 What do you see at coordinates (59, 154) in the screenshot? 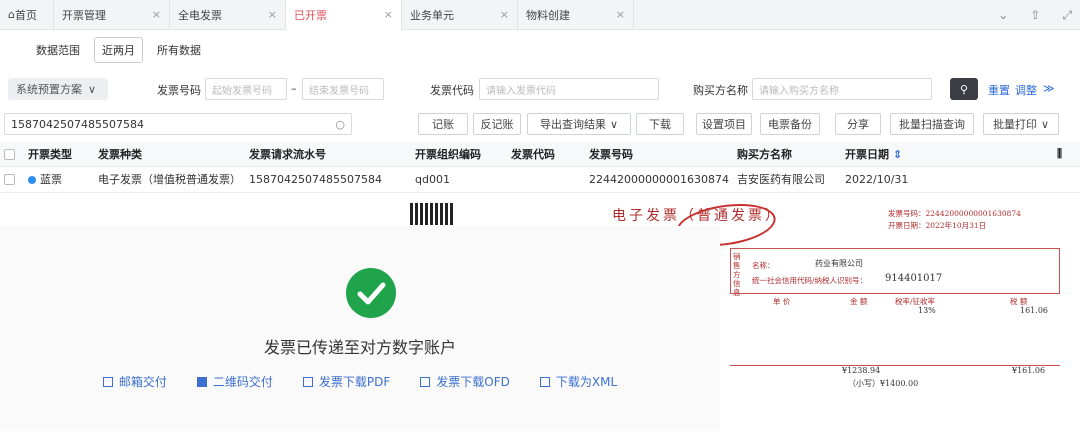
I see `col-type: 开票类型` at bounding box center [59, 154].